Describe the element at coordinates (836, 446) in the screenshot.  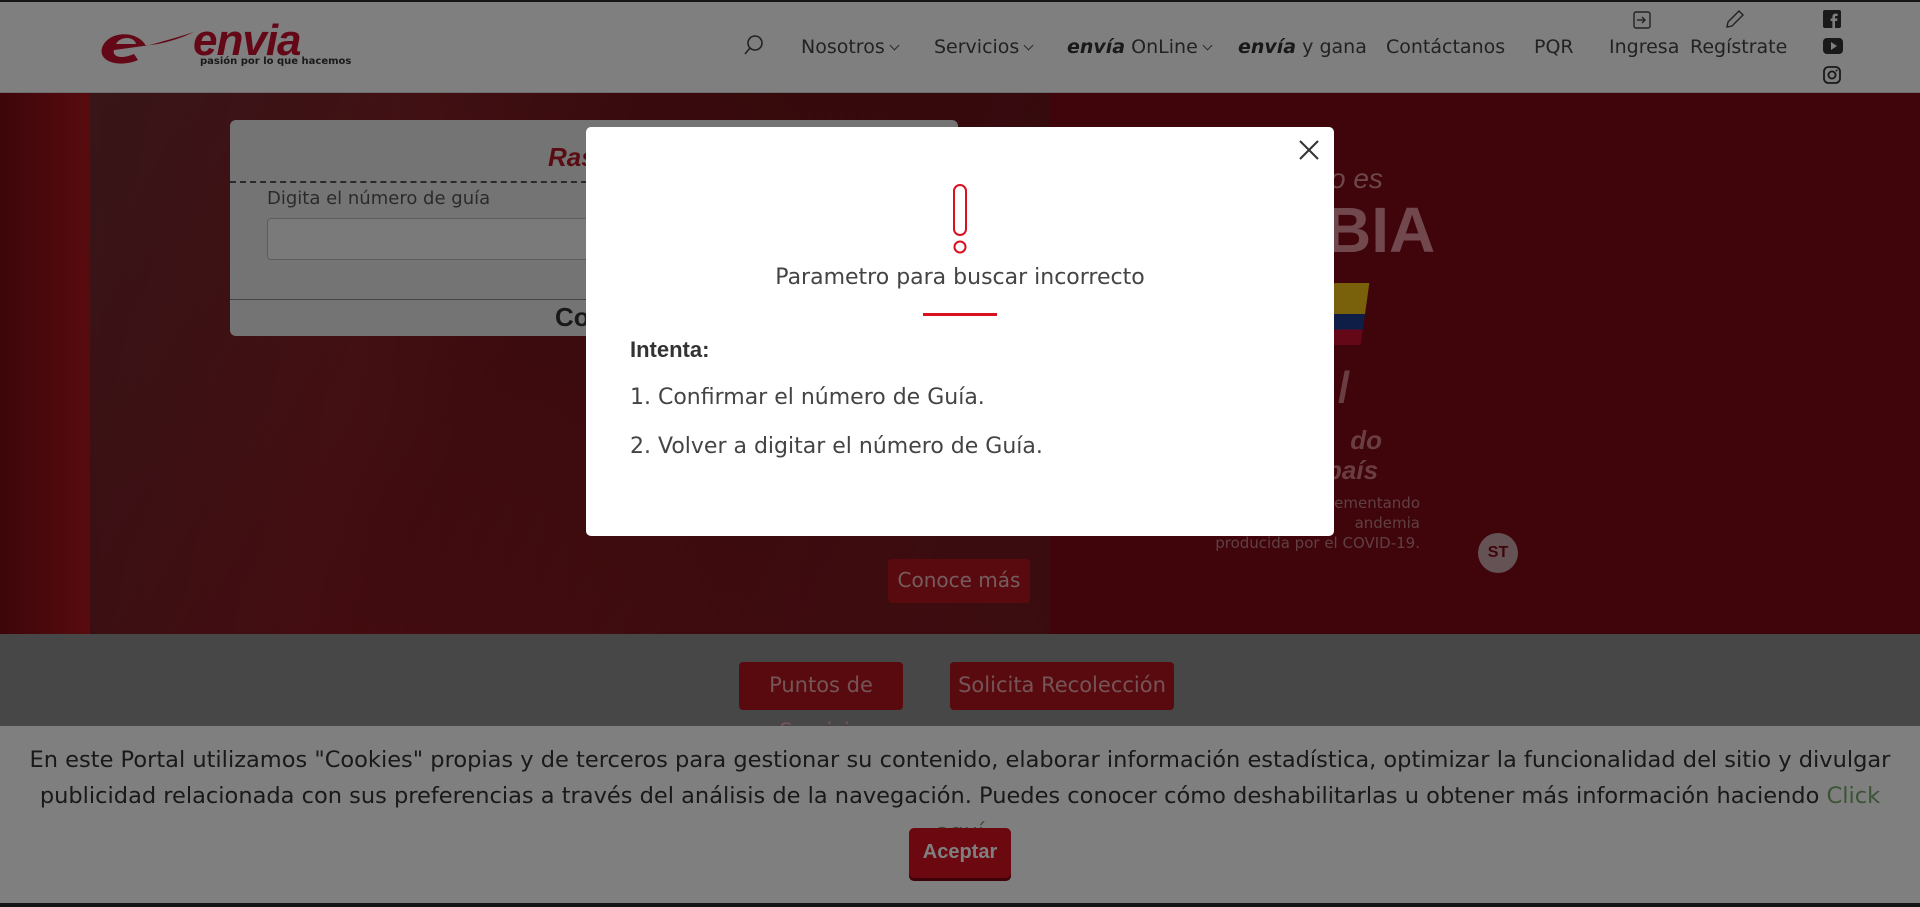
I see `modal-step-2: 2. Volver a digitar el número de Guía.` at that location.